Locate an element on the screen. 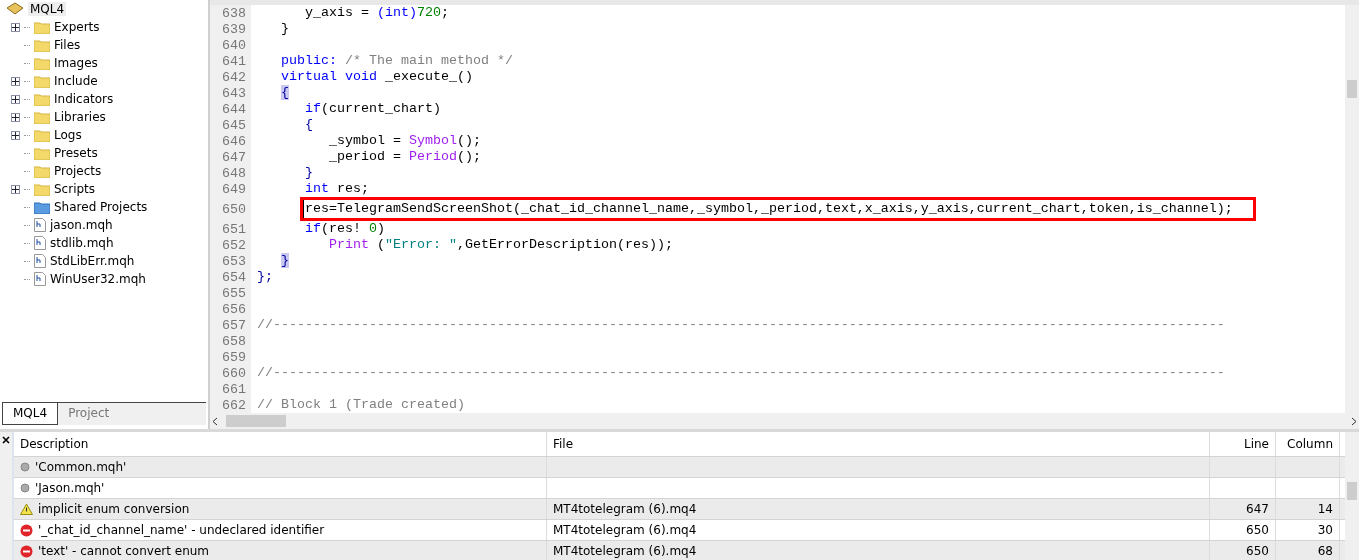 Image resolution: width=1359 pixels, height=560 pixels. line-number: 662 is located at coordinates (230, 405).